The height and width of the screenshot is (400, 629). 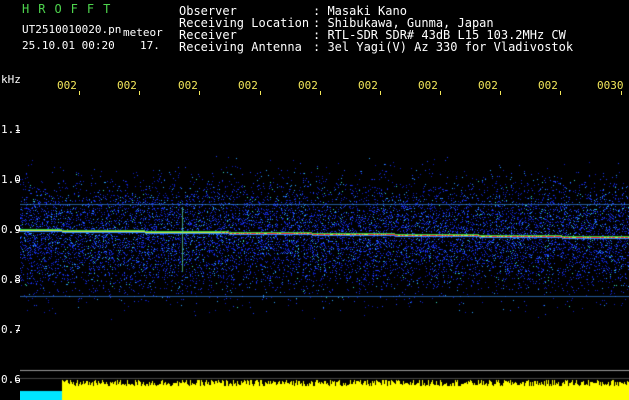 I want to click on y-axis-unit-label: kHz, so click(x=11, y=79).